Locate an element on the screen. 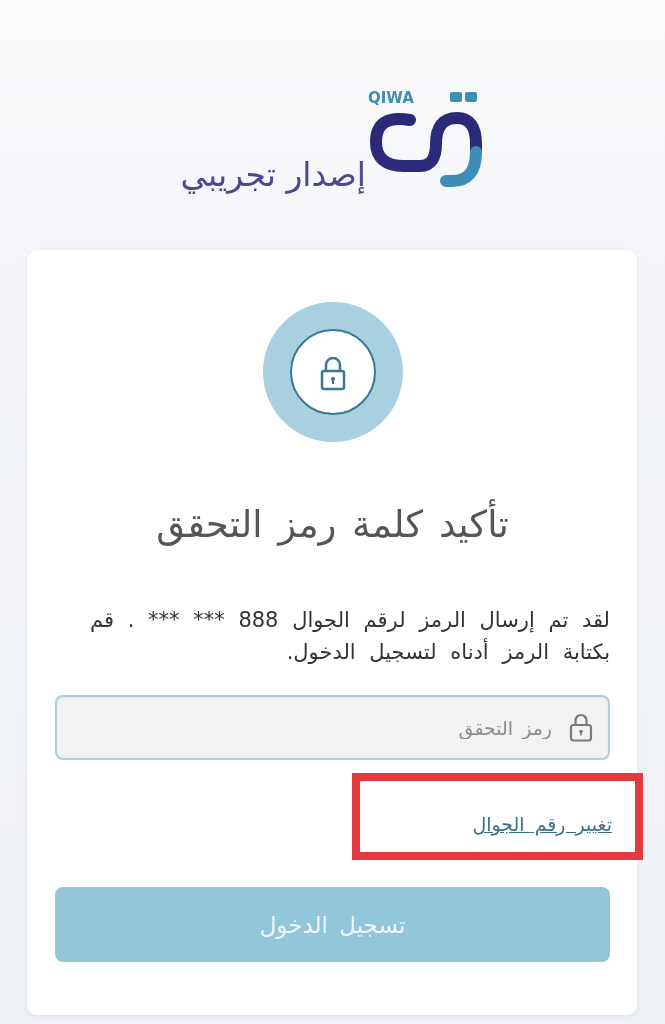 The image size is (665, 1024). code-input-field: رمز التحقق is located at coordinates (332, 727).